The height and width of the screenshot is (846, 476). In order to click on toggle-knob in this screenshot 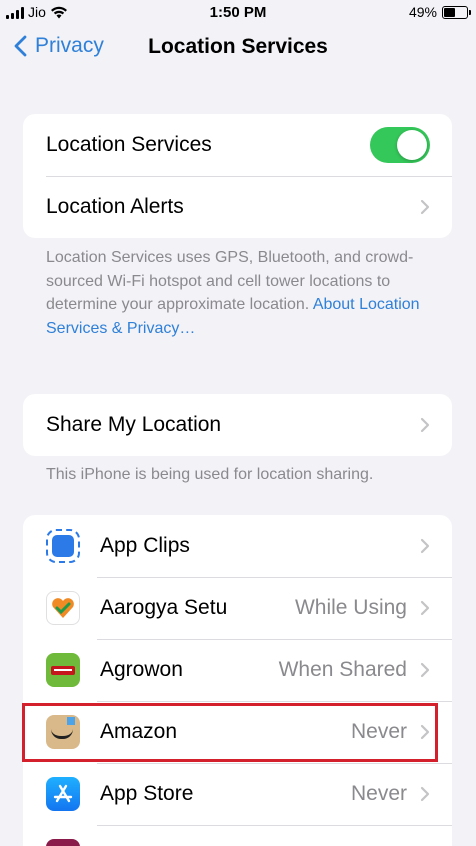, I will do `click(412, 145)`.